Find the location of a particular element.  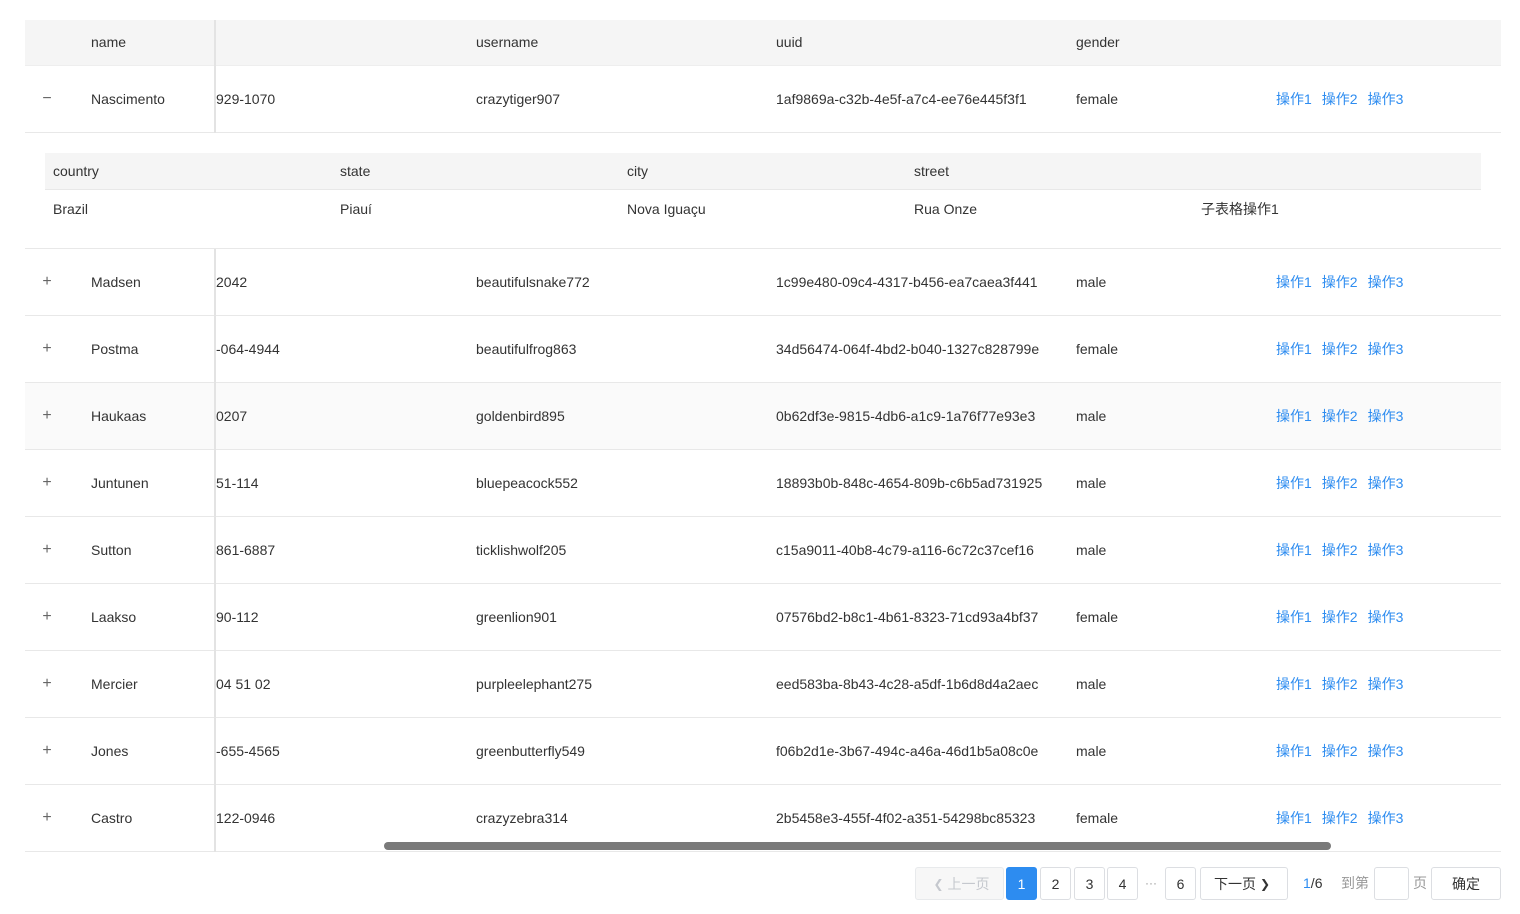

horizontal-scrollbar is located at coordinates (857, 846).